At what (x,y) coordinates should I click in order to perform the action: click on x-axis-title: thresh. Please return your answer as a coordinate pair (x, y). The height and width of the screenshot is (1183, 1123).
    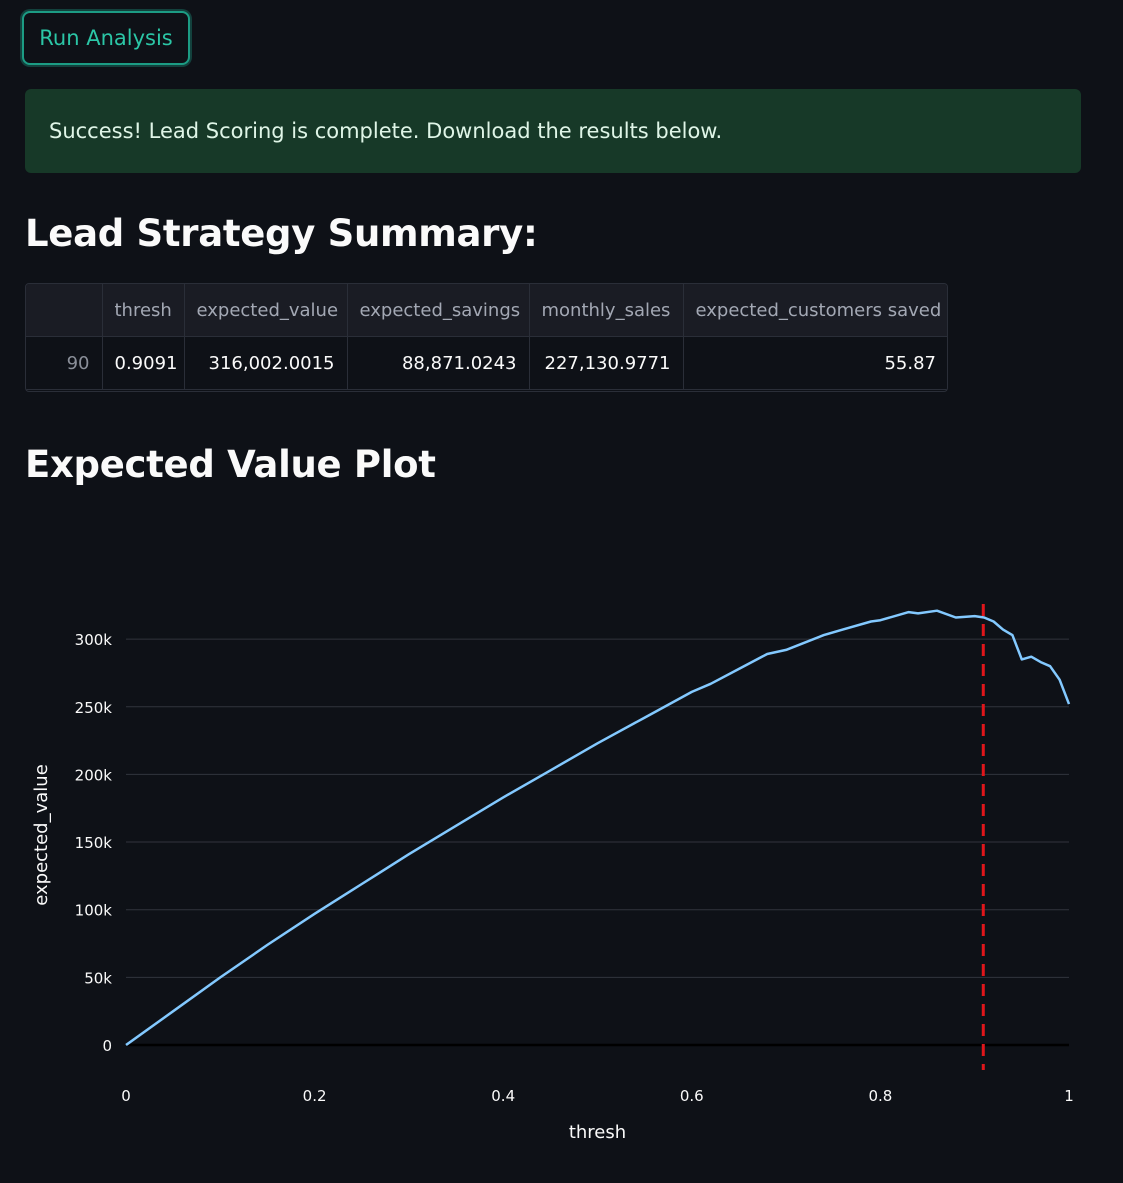
    Looking at the image, I should click on (597, 1132).